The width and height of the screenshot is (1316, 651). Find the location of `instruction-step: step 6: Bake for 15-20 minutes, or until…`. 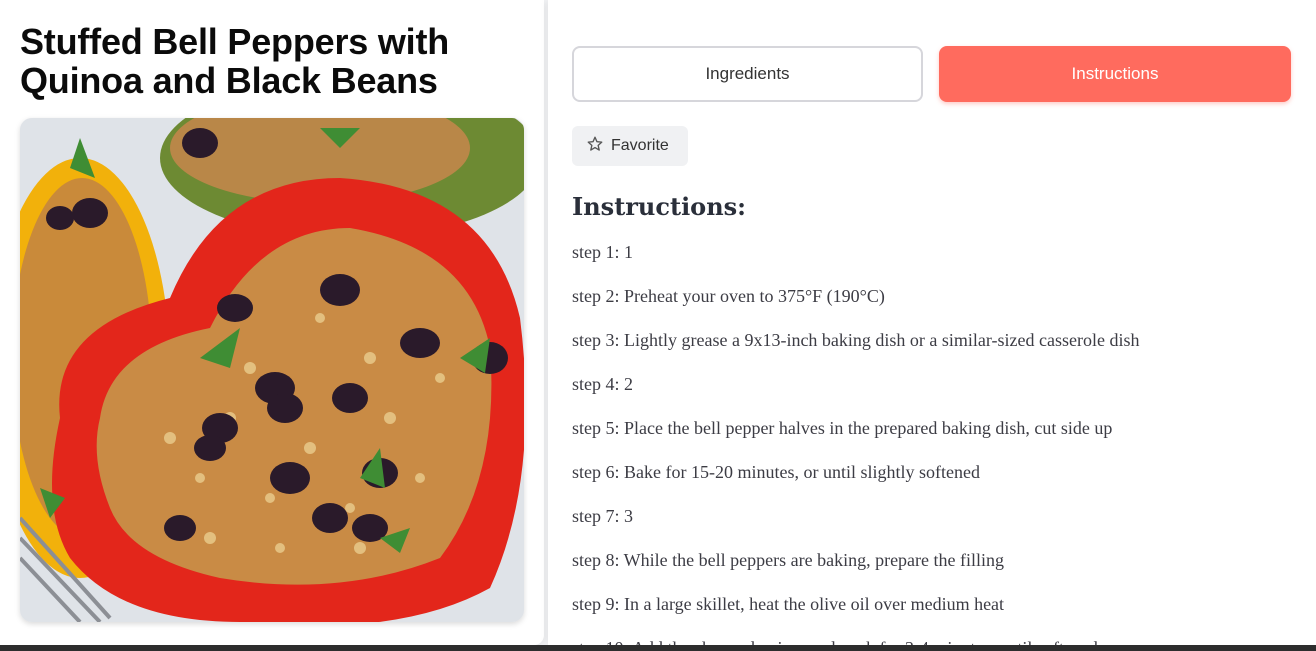

instruction-step: step 6: Bake for 15-20 minutes, or until… is located at coordinates (776, 472).